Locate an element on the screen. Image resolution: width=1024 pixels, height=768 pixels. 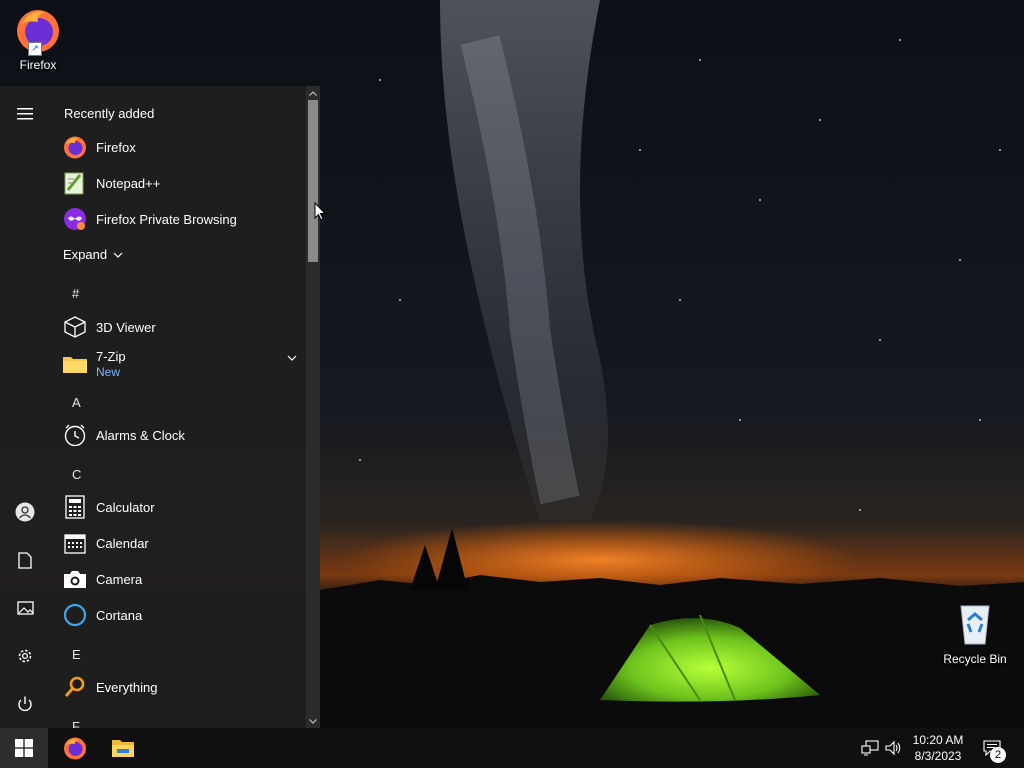
app-item-firefox-private-browsing: Firefox Private Browsing is located at coordinates (182, 219).